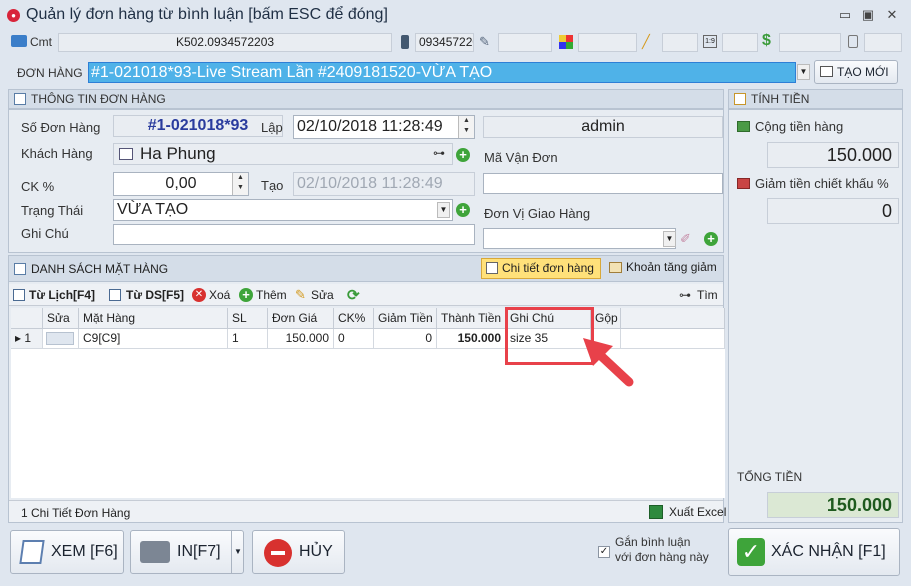 This screenshot has width=911, height=586. Describe the element at coordinates (685, 239) in the screenshot. I see `eraser-icon: ✐` at that location.